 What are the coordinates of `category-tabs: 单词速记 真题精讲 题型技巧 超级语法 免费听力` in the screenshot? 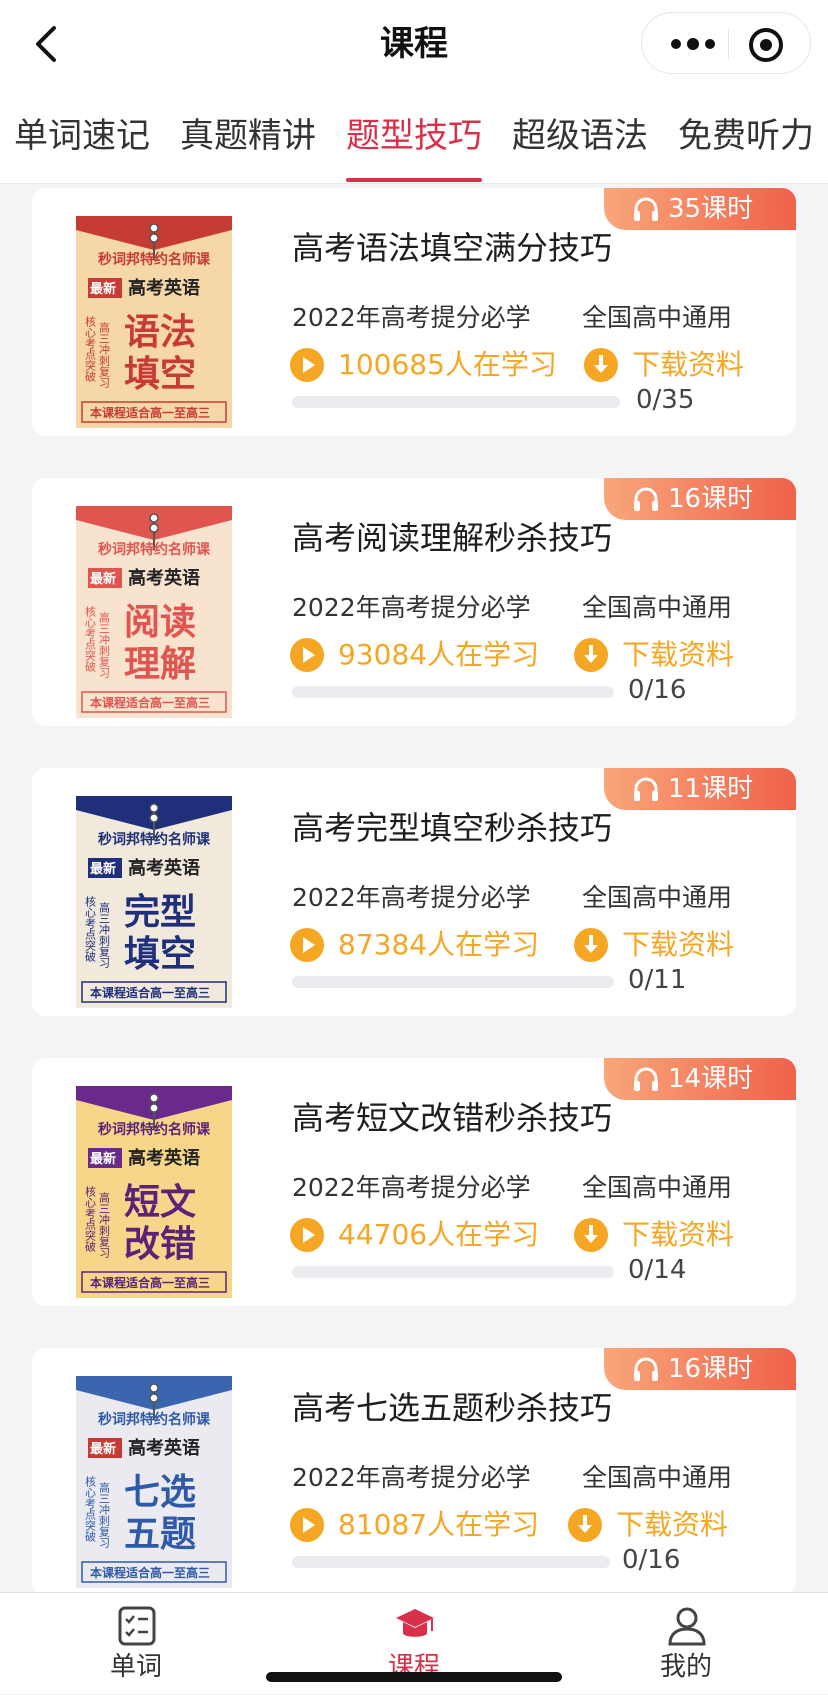 It's located at (414, 136).